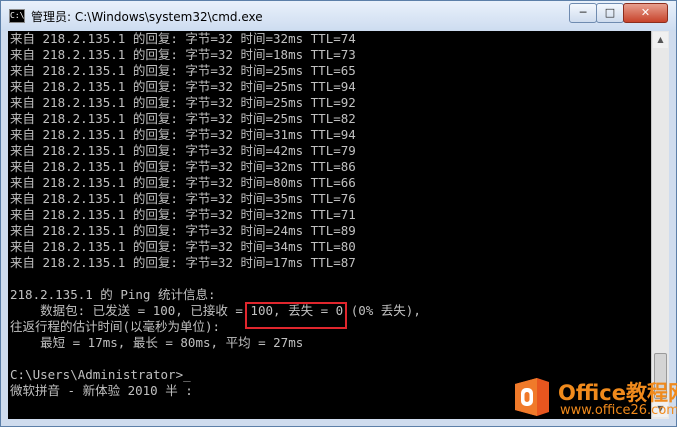  What do you see at coordinates (660, 225) in the screenshot?
I see `vertical-scrollbar: ▲ ▼` at bounding box center [660, 225].